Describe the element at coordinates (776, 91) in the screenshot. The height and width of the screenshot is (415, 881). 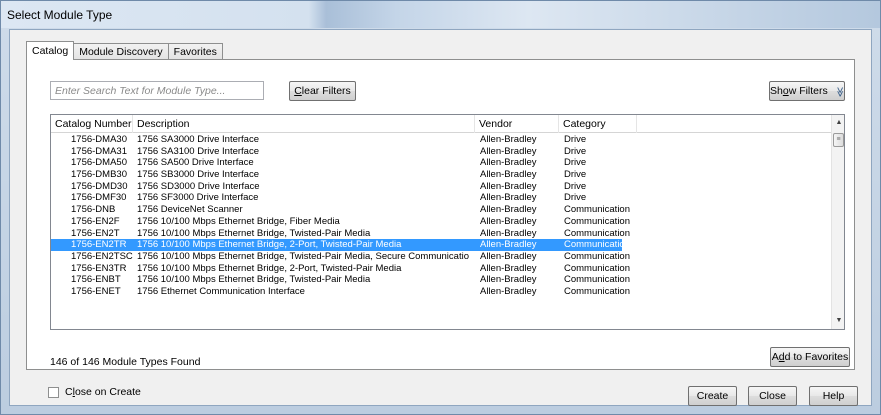
I see `show-filters-label-start: Sh` at that location.